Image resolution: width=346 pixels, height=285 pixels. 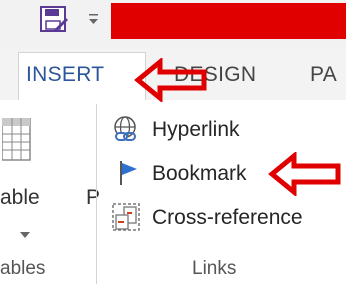 I want to click on save-icon, so click(x=54, y=20).